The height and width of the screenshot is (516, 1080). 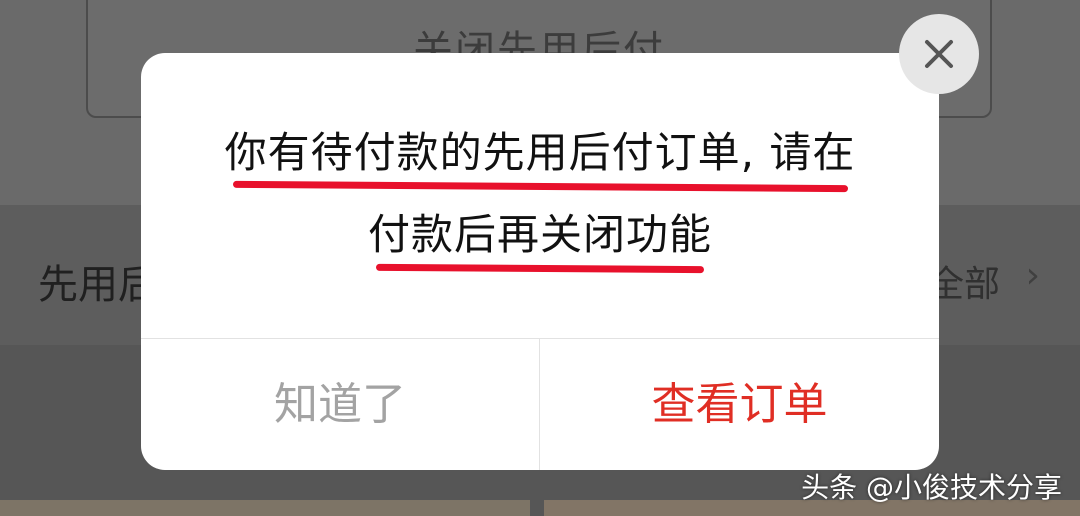 I want to click on chevron-right-icon: ›, so click(x=1032, y=275).